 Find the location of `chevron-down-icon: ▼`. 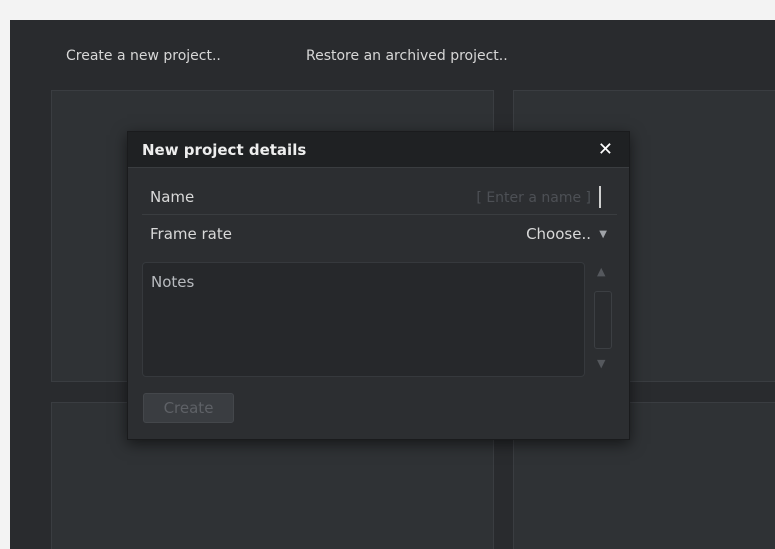

chevron-down-icon: ▼ is located at coordinates (603, 234).